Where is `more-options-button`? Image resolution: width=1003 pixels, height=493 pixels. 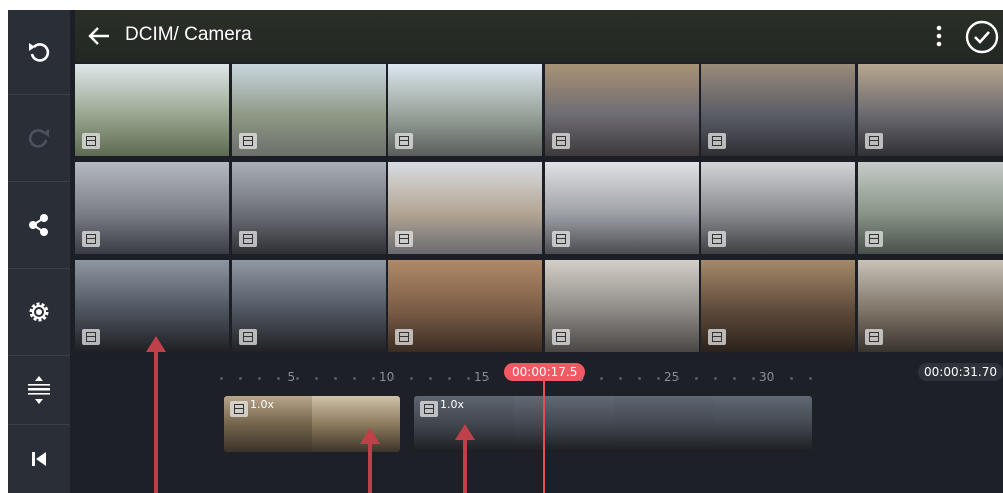
more-options-button is located at coordinates (939, 38).